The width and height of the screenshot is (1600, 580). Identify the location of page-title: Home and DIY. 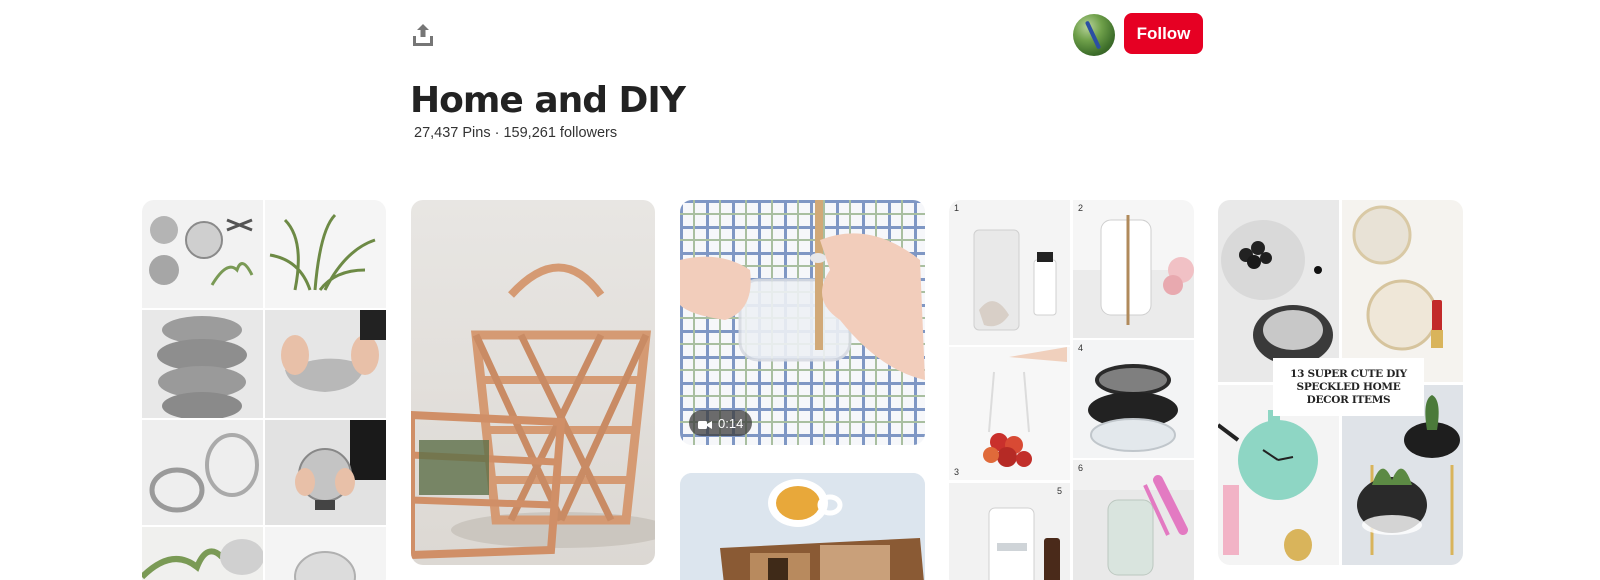
(548, 100).